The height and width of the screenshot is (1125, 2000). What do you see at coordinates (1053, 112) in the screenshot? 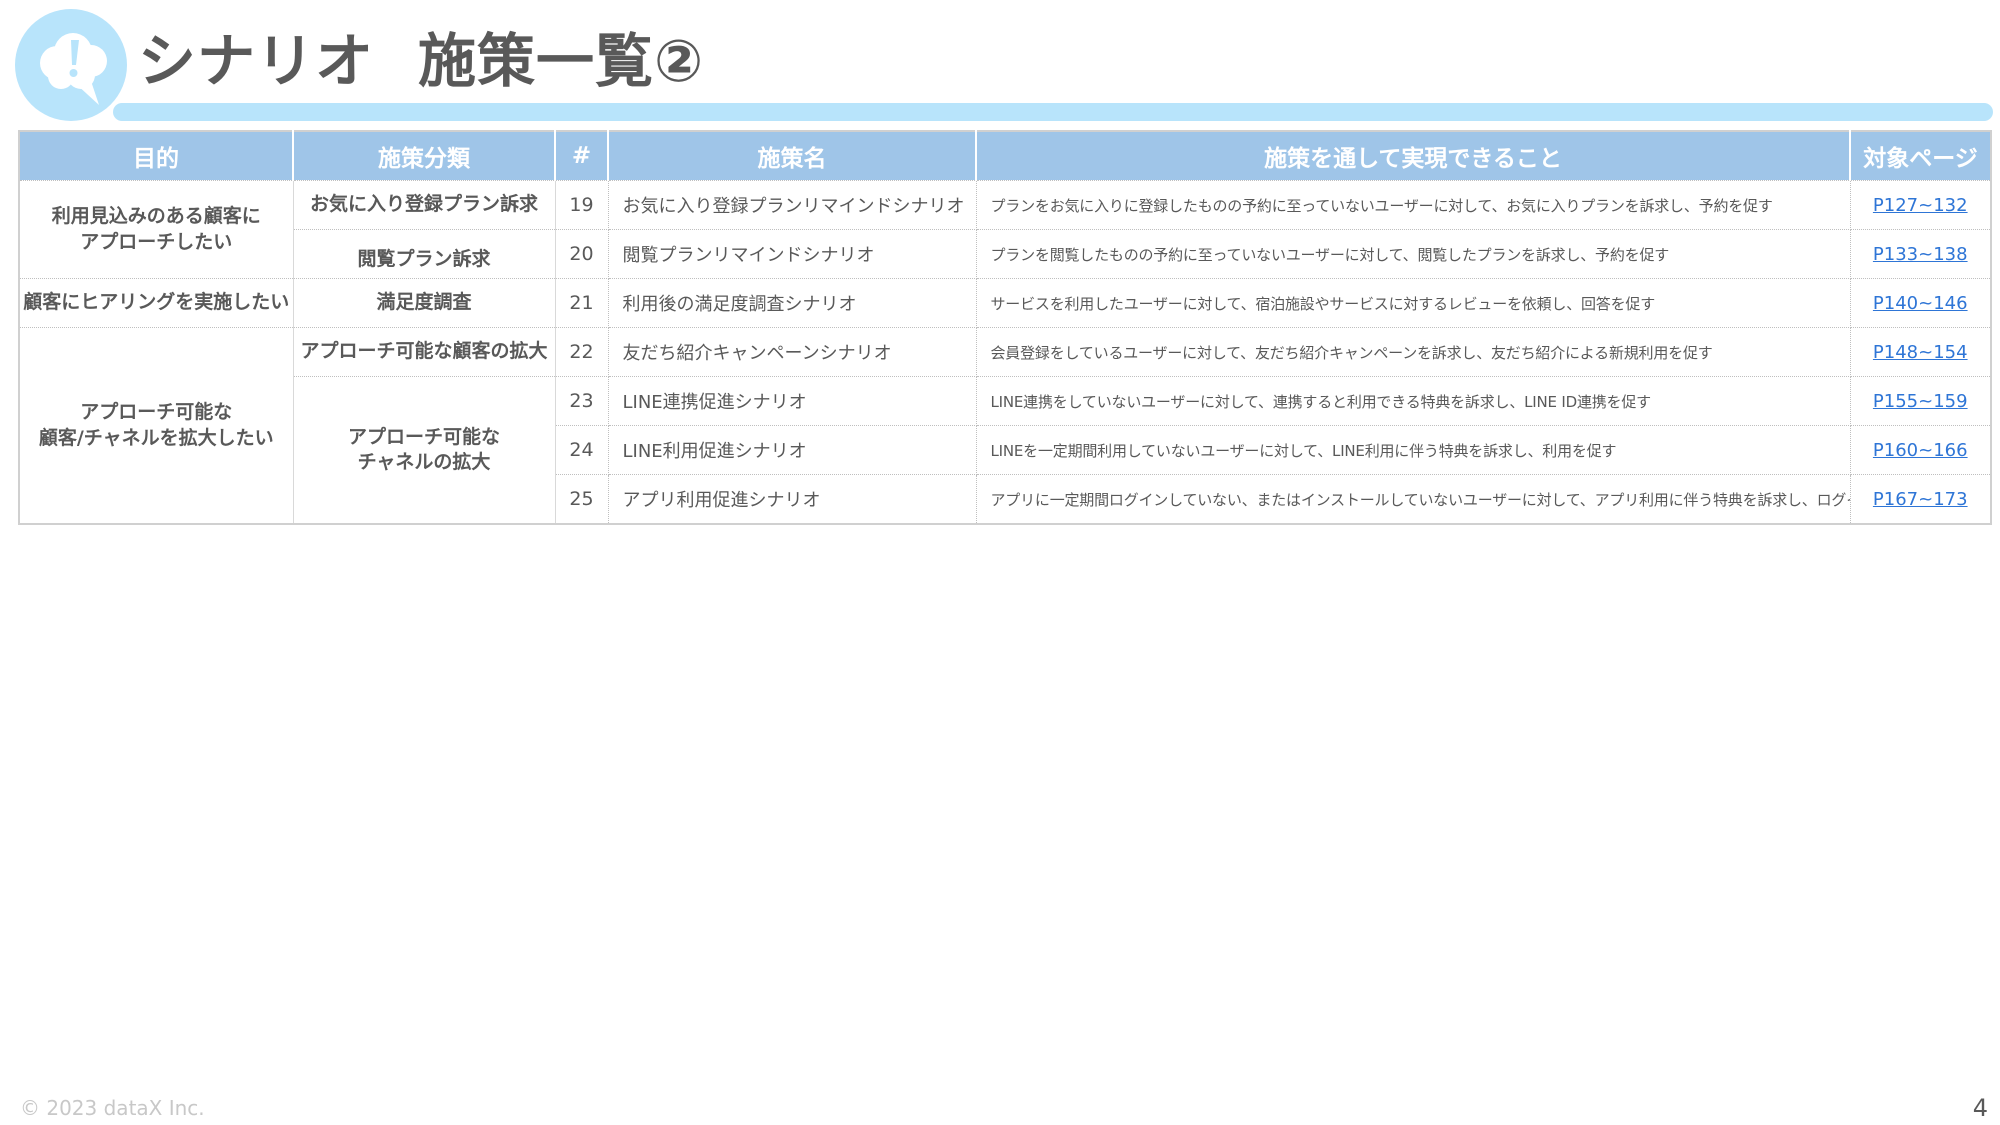
I see `title-underline-bar` at bounding box center [1053, 112].